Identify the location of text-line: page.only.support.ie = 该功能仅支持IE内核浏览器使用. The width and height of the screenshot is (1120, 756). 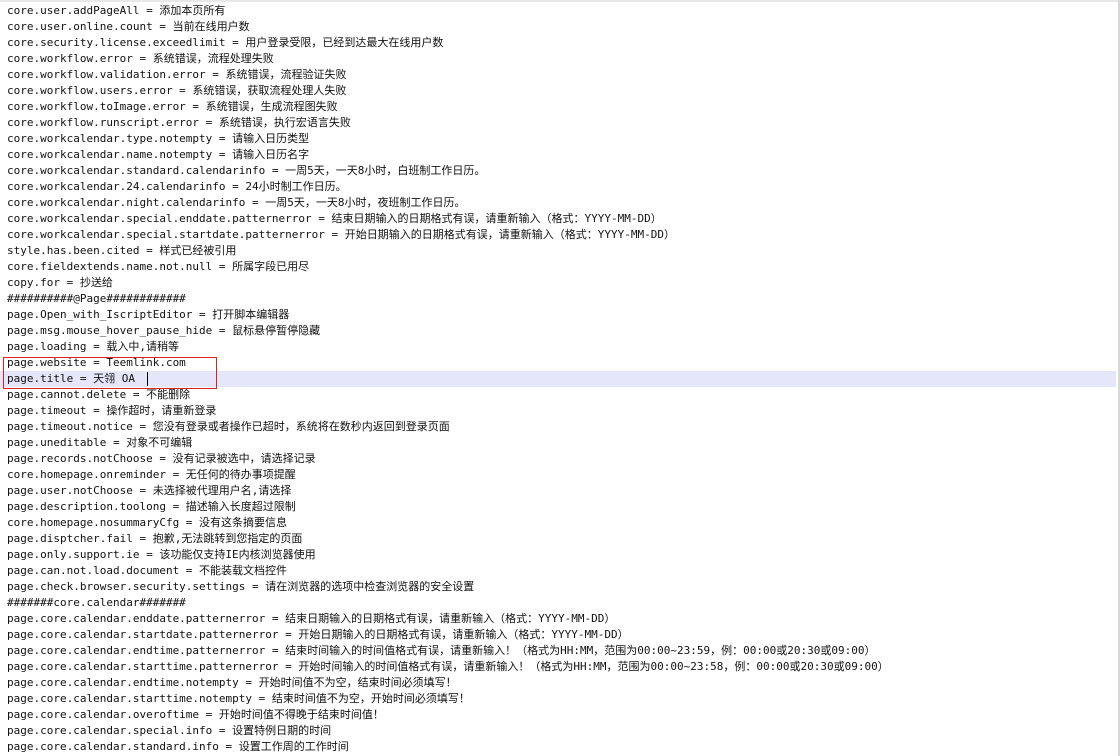
(558, 555).